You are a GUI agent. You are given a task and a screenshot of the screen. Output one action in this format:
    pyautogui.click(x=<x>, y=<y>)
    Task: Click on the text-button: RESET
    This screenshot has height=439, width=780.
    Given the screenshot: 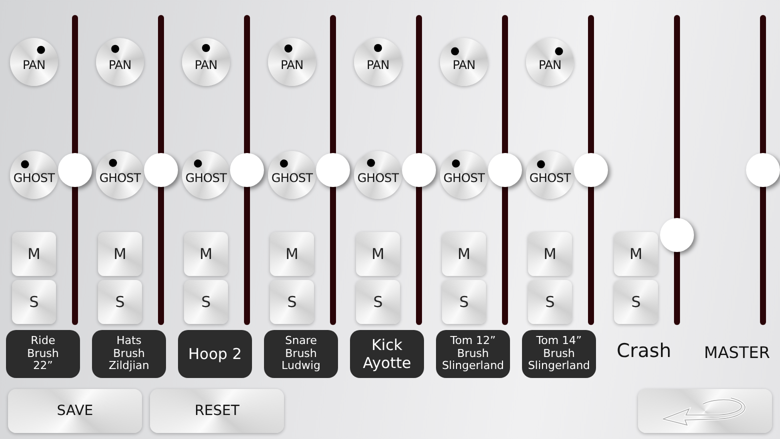 What is the action you would take?
    pyautogui.click(x=217, y=411)
    